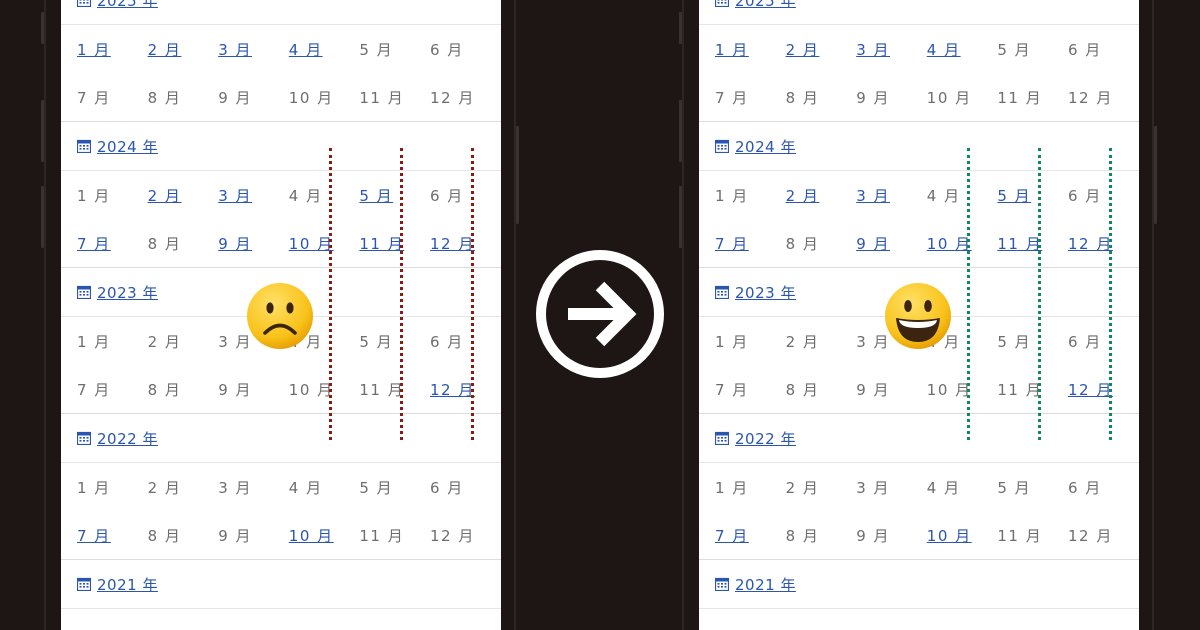  I want to click on right-phone-power-button, so click(1155, 175).